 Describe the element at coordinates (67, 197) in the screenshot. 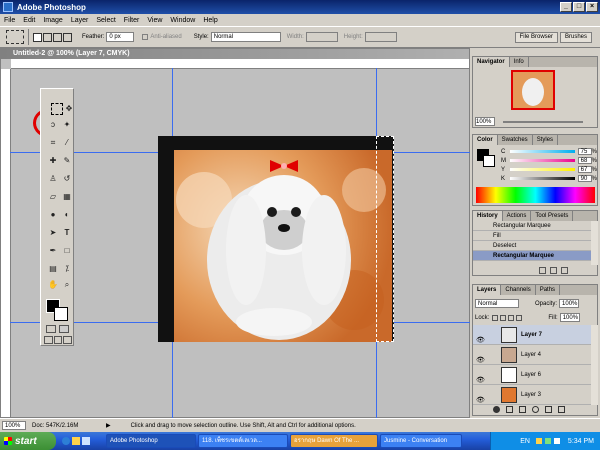

I see `gradient-tool: ▦` at that location.